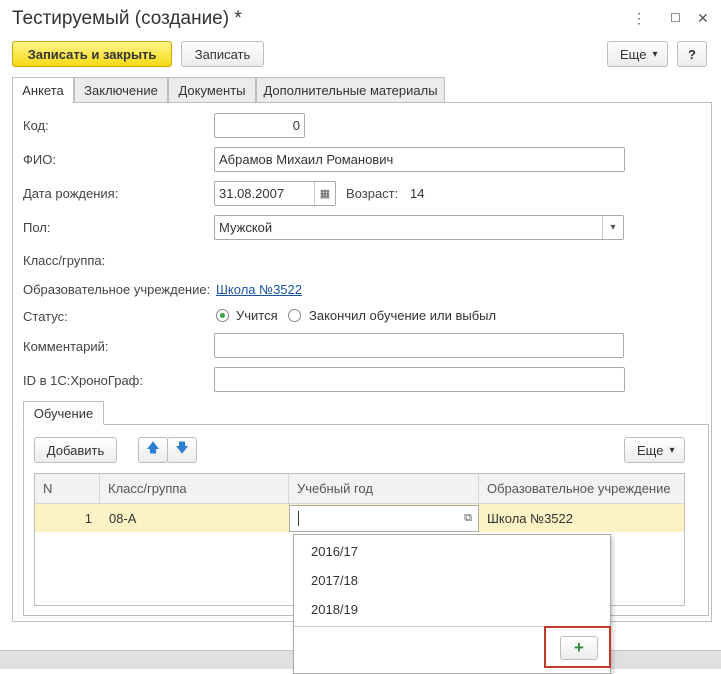 This screenshot has height=674, width=721. I want to click on dropdown-item: 2018/19, so click(334, 609).